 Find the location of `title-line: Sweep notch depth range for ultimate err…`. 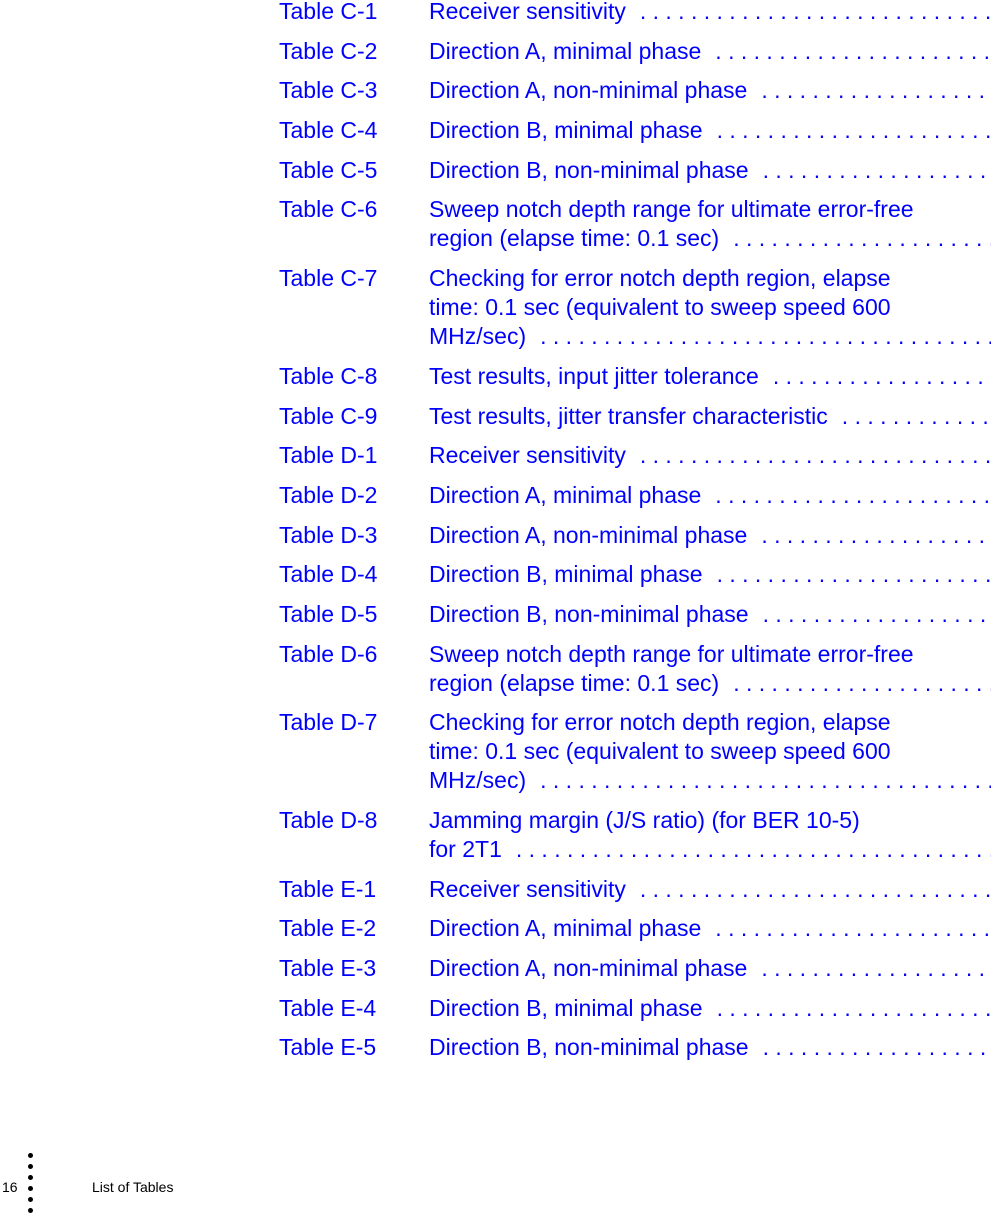

title-line: Sweep notch depth range for ultimate err… is located at coordinates (710, 654).